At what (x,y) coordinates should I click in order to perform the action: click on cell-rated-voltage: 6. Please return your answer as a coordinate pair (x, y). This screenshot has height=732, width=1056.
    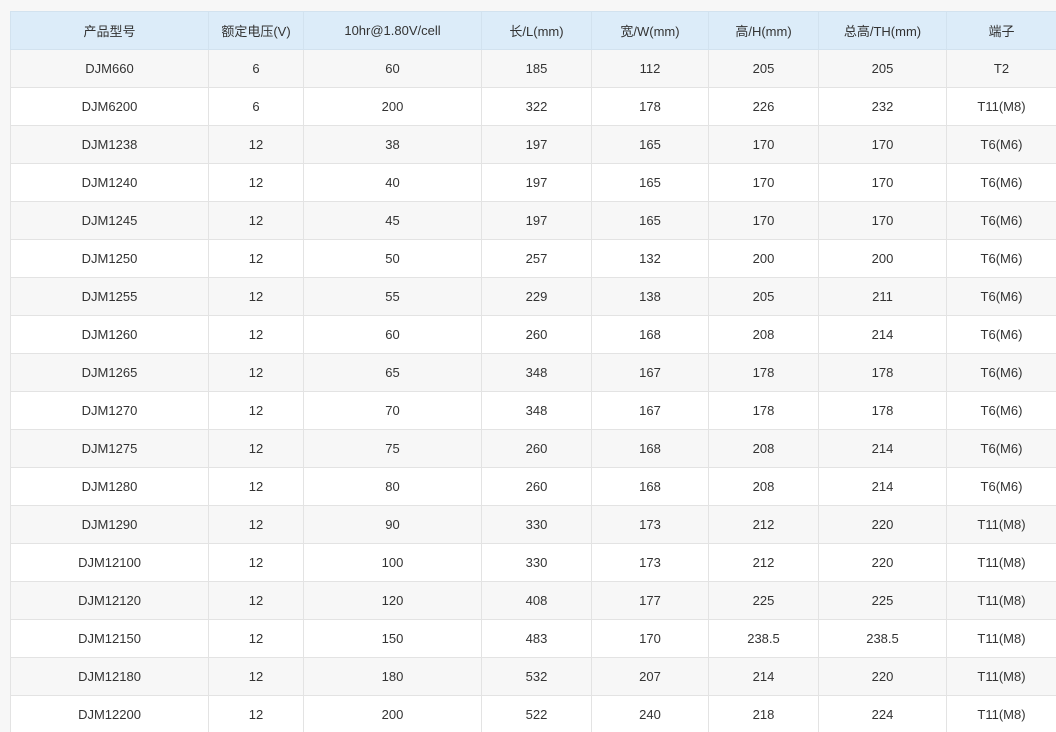
    Looking at the image, I should click on (256, 106).